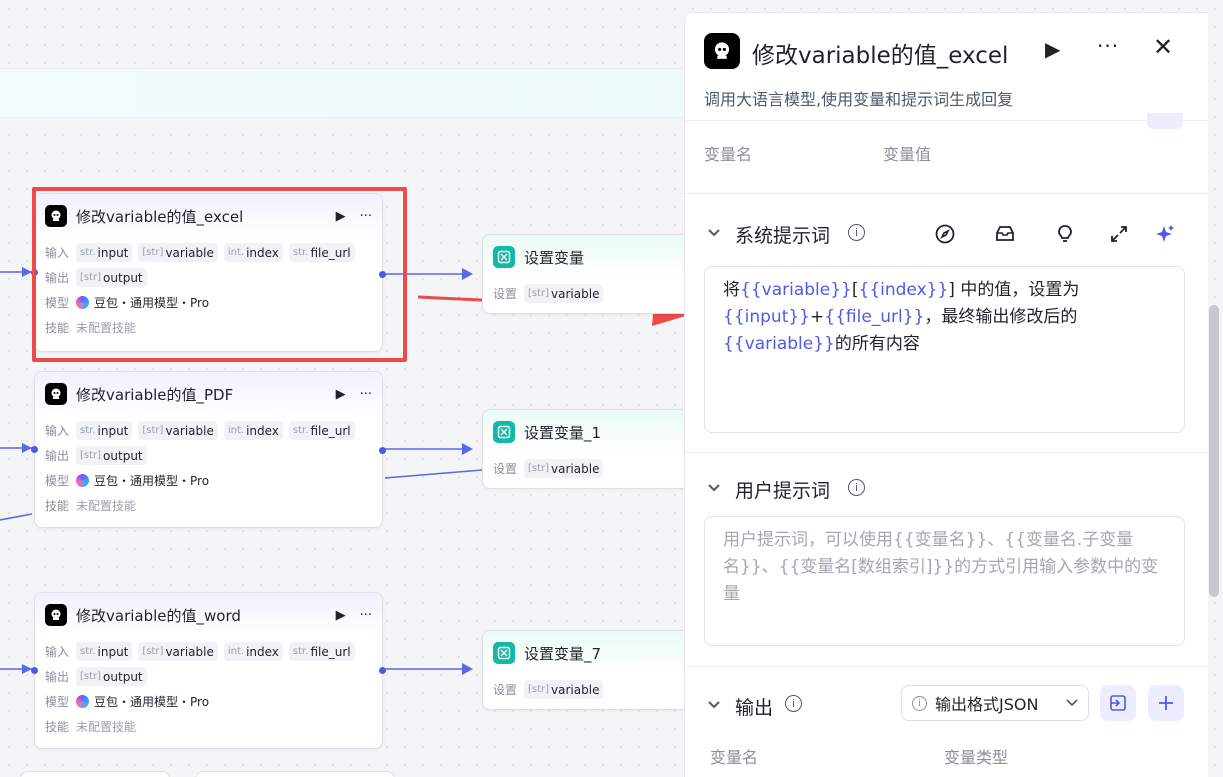 The width and height of the screenshot is (1223, 777). Describe the element at coordinates (731, 290) in the screenshot. I see `prompt-text: 将` at that location.